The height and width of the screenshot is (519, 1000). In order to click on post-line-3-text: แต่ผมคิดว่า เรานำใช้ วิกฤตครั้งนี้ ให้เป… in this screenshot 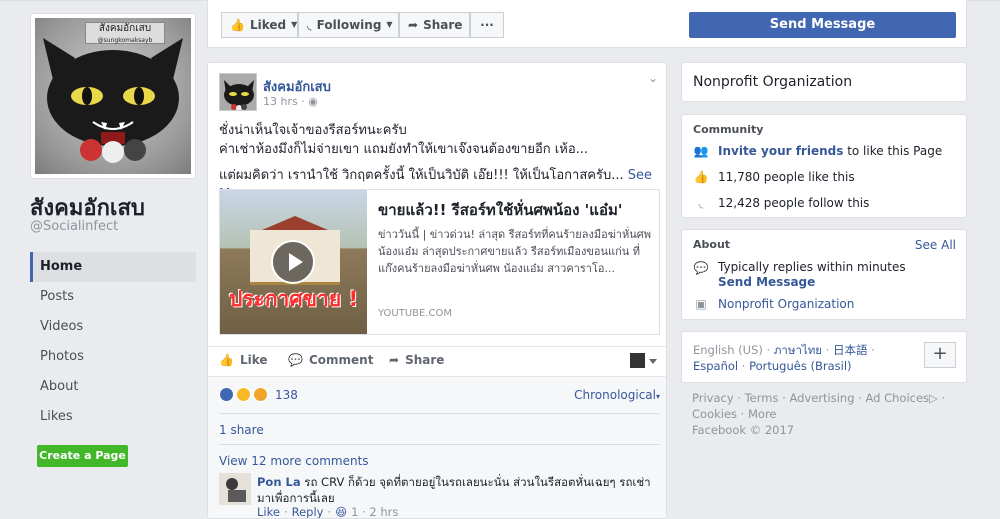, I will do `click(421, 175)`.